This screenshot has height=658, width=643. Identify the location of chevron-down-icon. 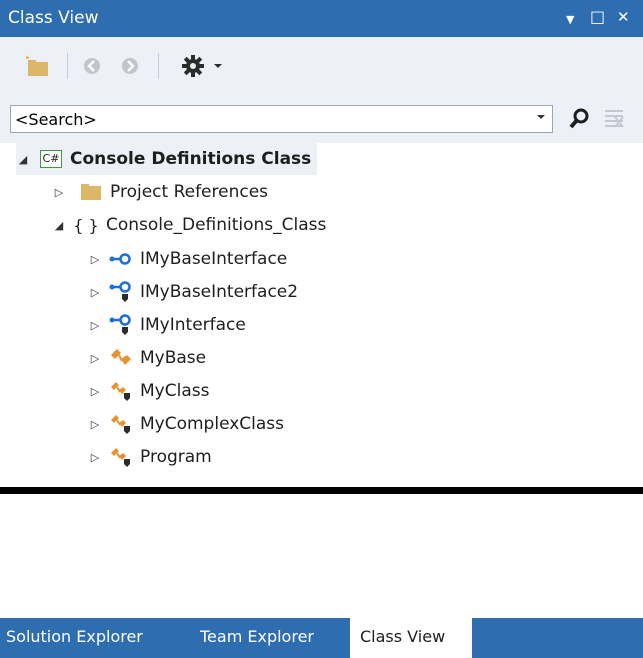
(218, 66).